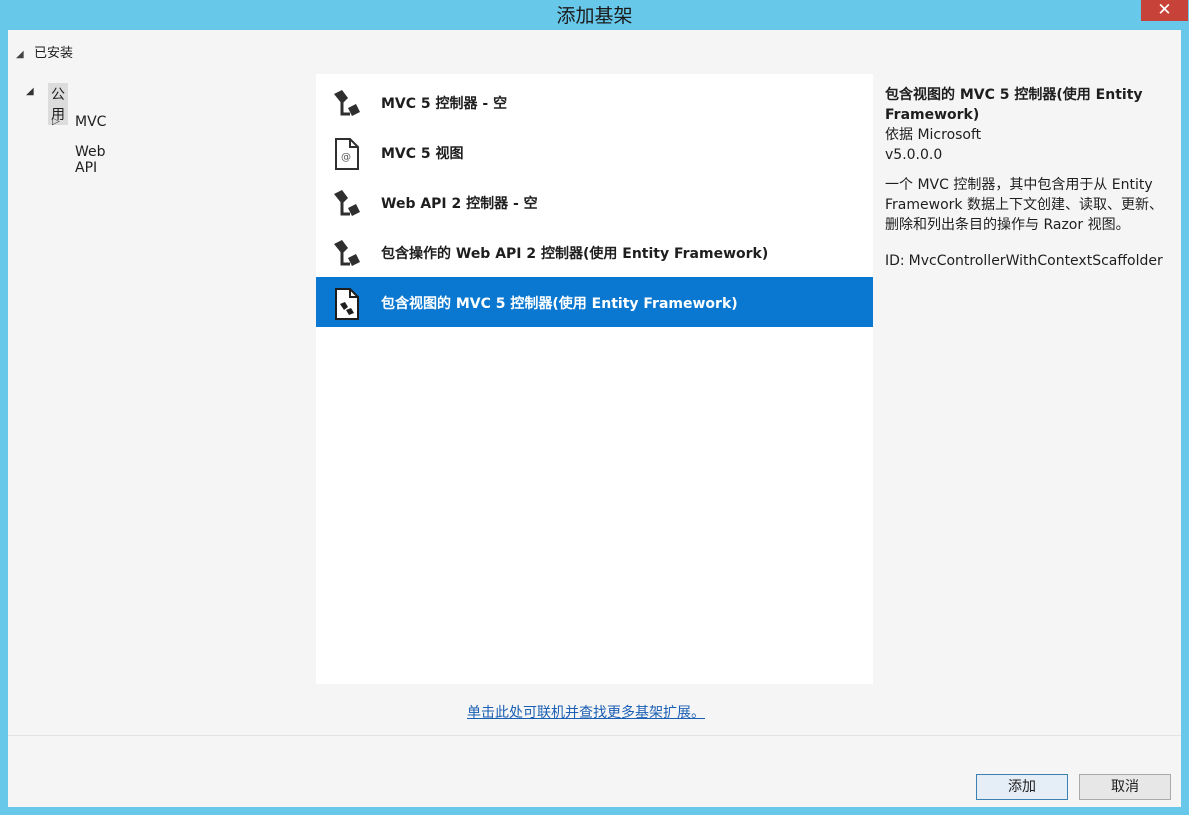 Image resolution: width=1189 pixels, height=815 pixels. Describe the element at coordinates (90, 160) in the screenshot. I see `tree-label: Web API` at that location.